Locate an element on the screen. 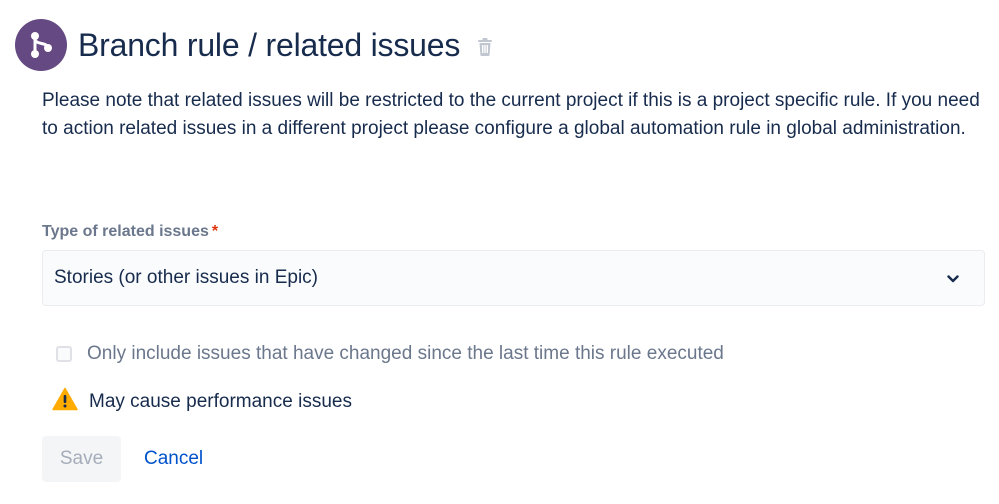  save-button: Save is located at coordinates (81, 459).